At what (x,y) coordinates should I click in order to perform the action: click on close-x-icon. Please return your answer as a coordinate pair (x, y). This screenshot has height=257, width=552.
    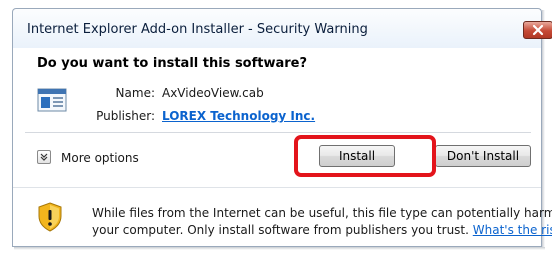
    Looking at the image, I should click on (538, 30).